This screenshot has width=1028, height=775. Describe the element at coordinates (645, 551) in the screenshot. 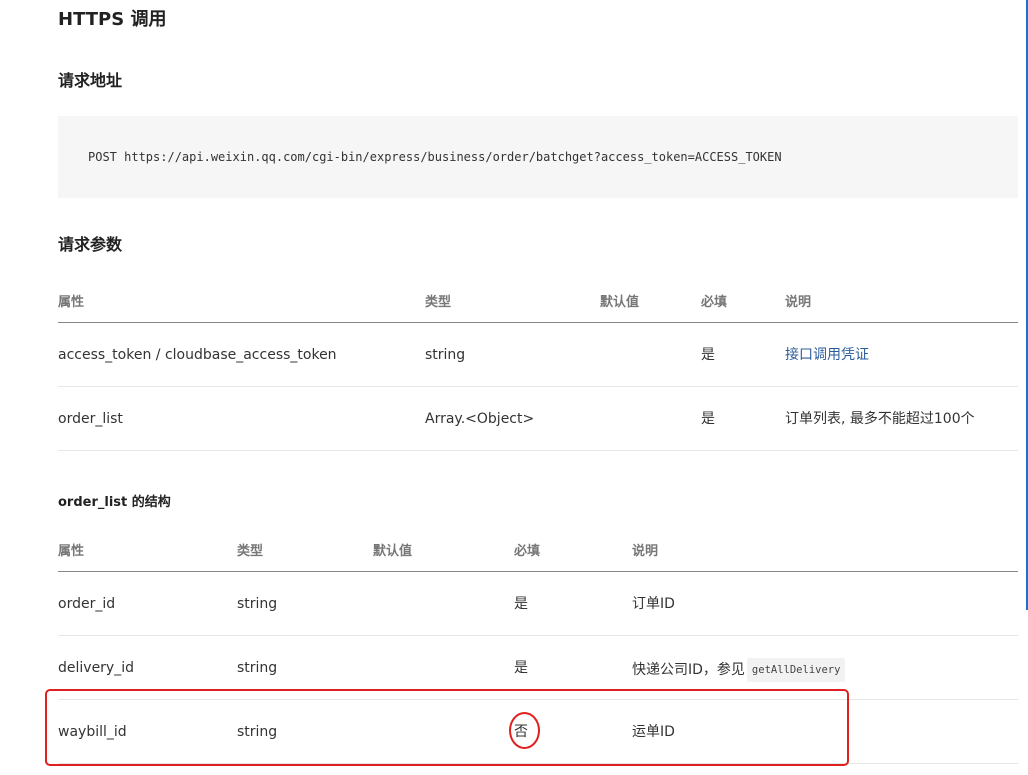

I see `order-th-desc: 说明` at that location.